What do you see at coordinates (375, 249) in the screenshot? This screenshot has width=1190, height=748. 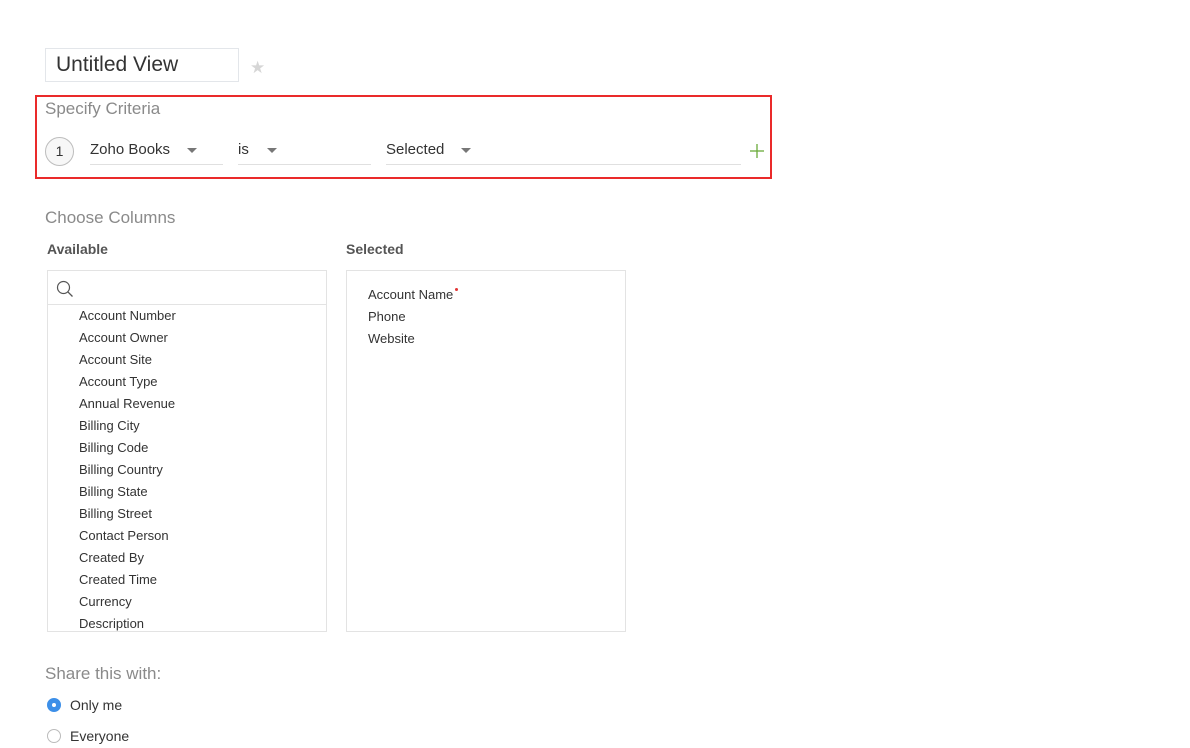 I see `selected-label: Selected` at bounding box center [375, 249].